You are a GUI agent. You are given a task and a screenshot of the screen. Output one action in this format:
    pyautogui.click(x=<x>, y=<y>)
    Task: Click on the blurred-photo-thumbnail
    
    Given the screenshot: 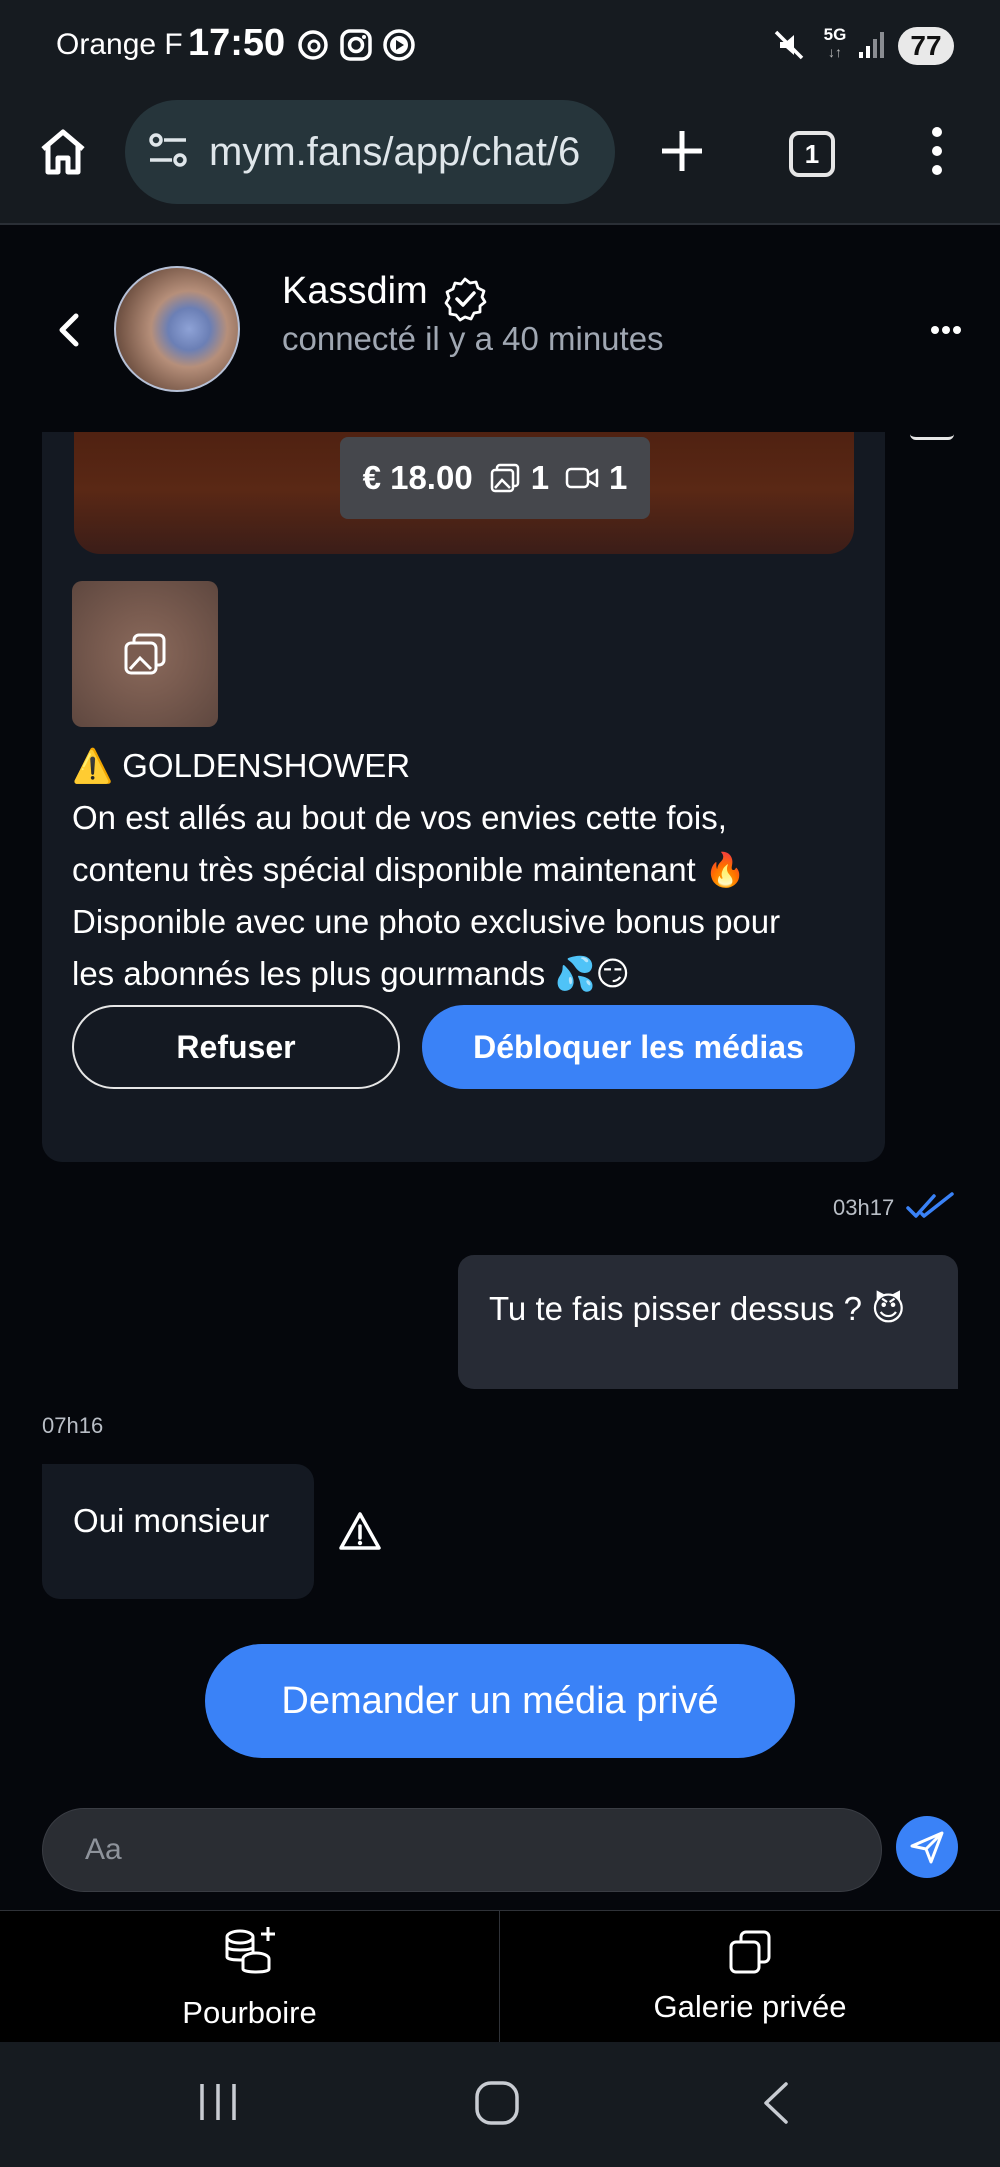 What is the action you would take?
    pyautogui.click(x=145, y=654)
    